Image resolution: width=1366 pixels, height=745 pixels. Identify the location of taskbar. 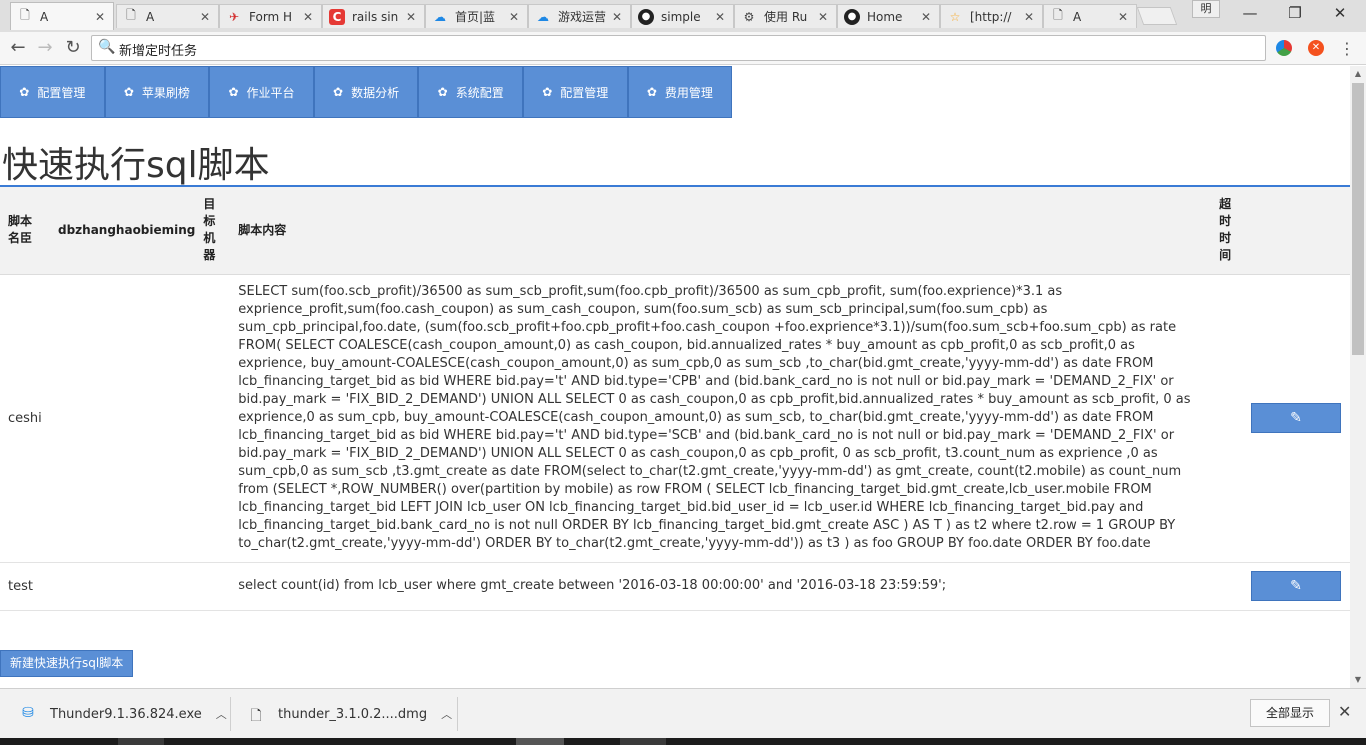
(683, 741).